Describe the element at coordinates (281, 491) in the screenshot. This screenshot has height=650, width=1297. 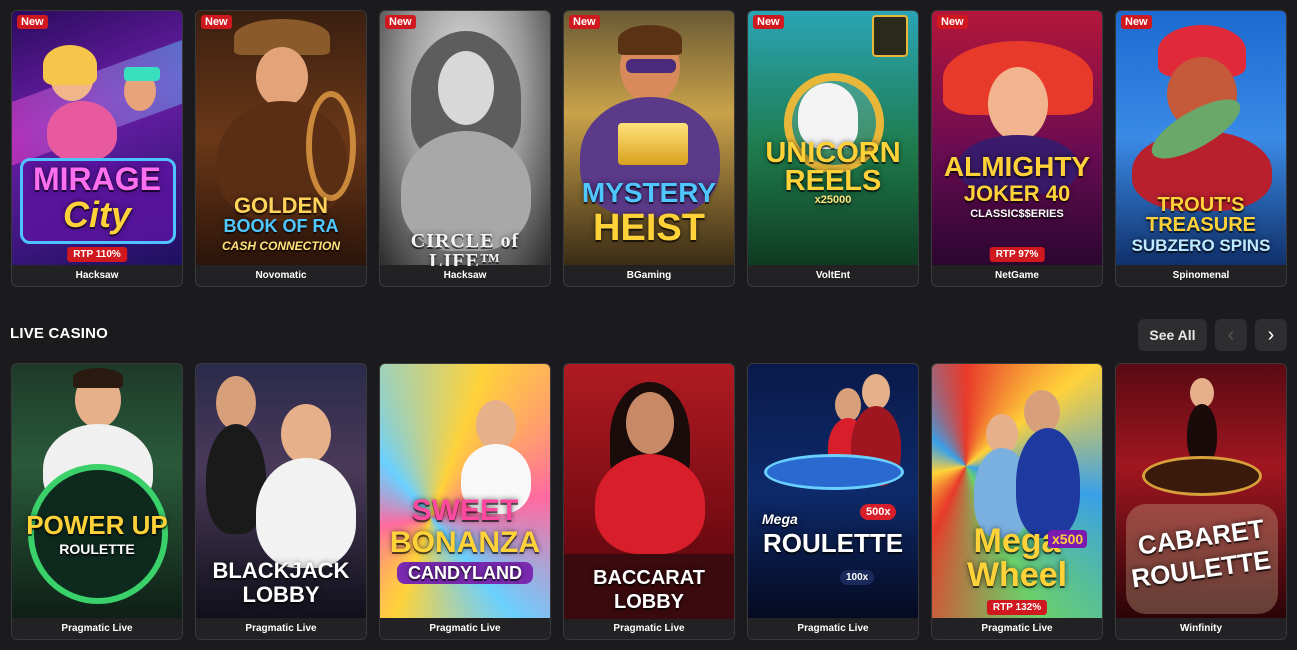
I see `game-thumbnail: BLACKJACK LOBBY` at that location.